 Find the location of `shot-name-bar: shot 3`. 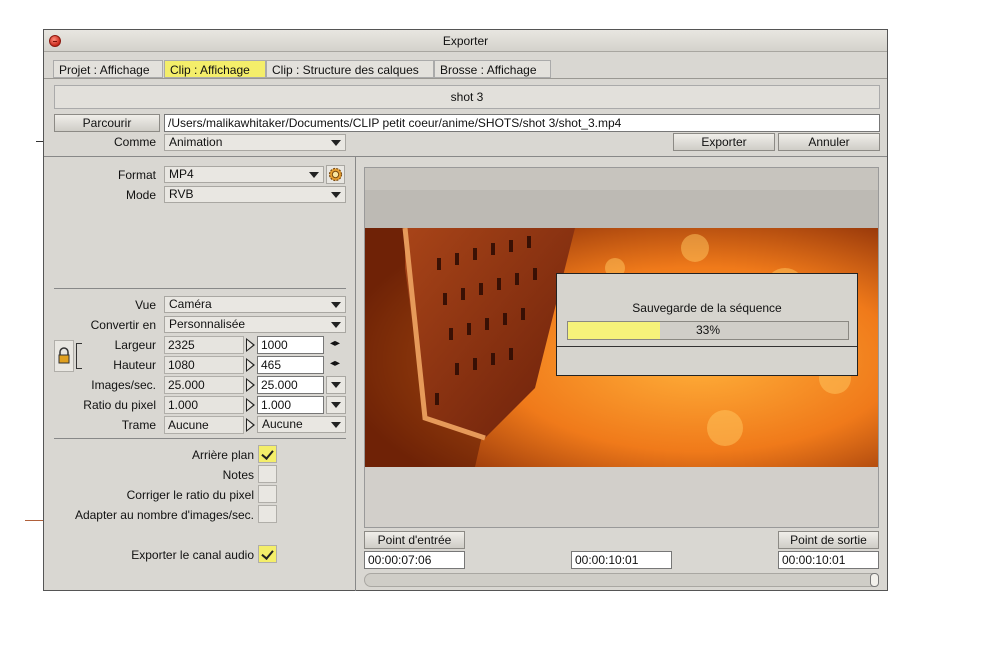

shot-name-bar: shot 3 is located at coordinates (467, 97).